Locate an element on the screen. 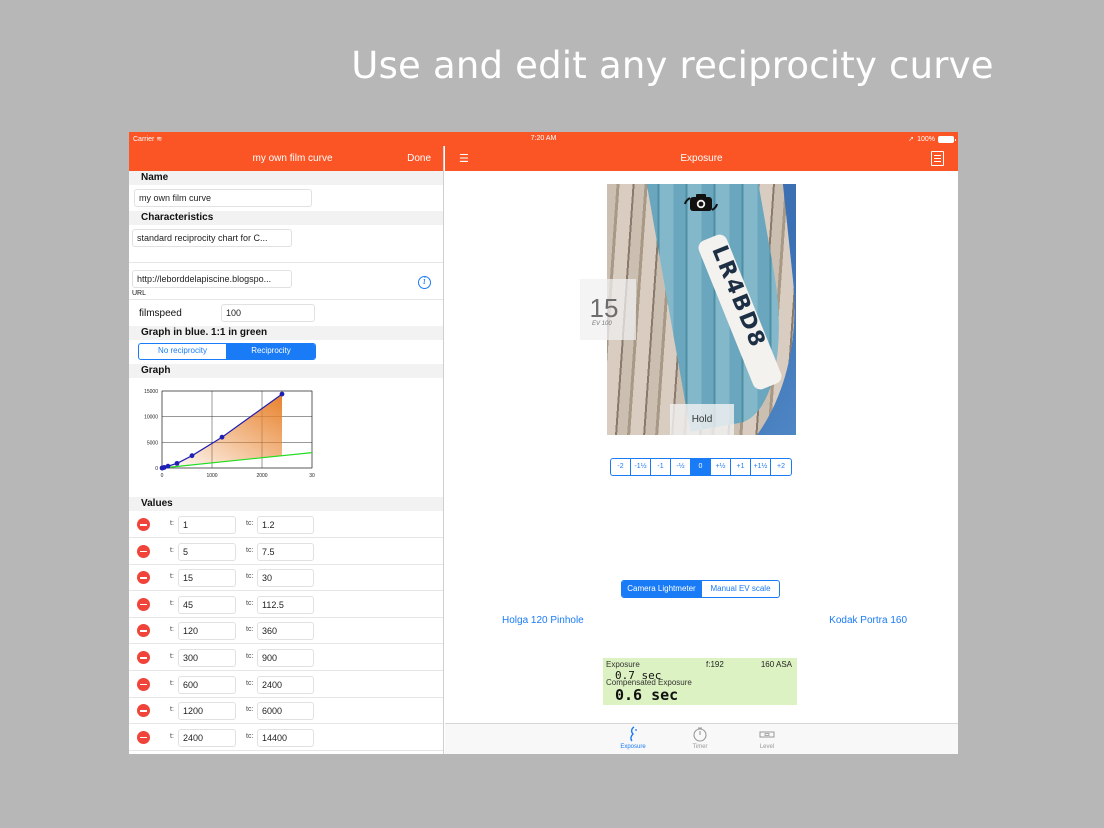 The image size is (1104, 828). hold-button: Hold is located at coordinates (702, 419).